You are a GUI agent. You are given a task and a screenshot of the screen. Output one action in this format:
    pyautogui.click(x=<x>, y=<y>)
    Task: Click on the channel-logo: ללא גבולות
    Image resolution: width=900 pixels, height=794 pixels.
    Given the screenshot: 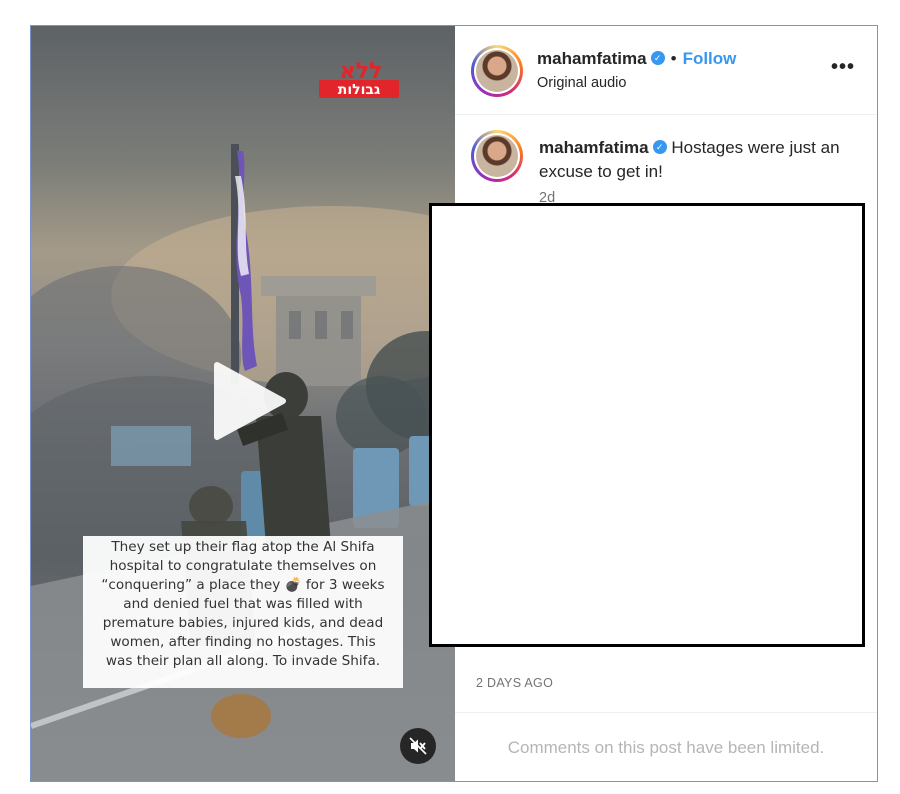 What is the action you would take?
    pyautogui.click(x=359, y=77)
    